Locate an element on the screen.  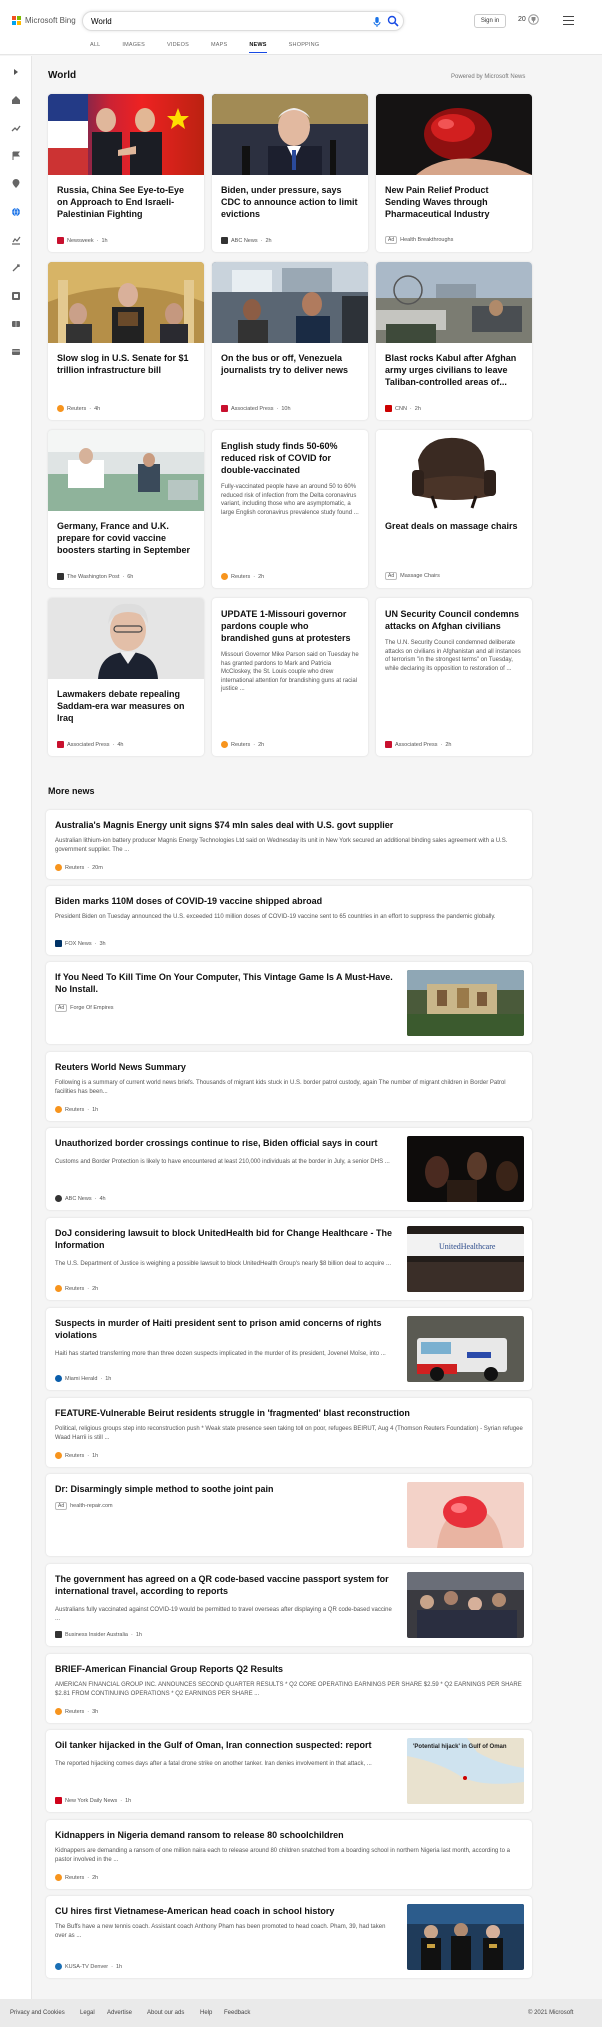
location-pin-icon is located at coordinates (15, 183).